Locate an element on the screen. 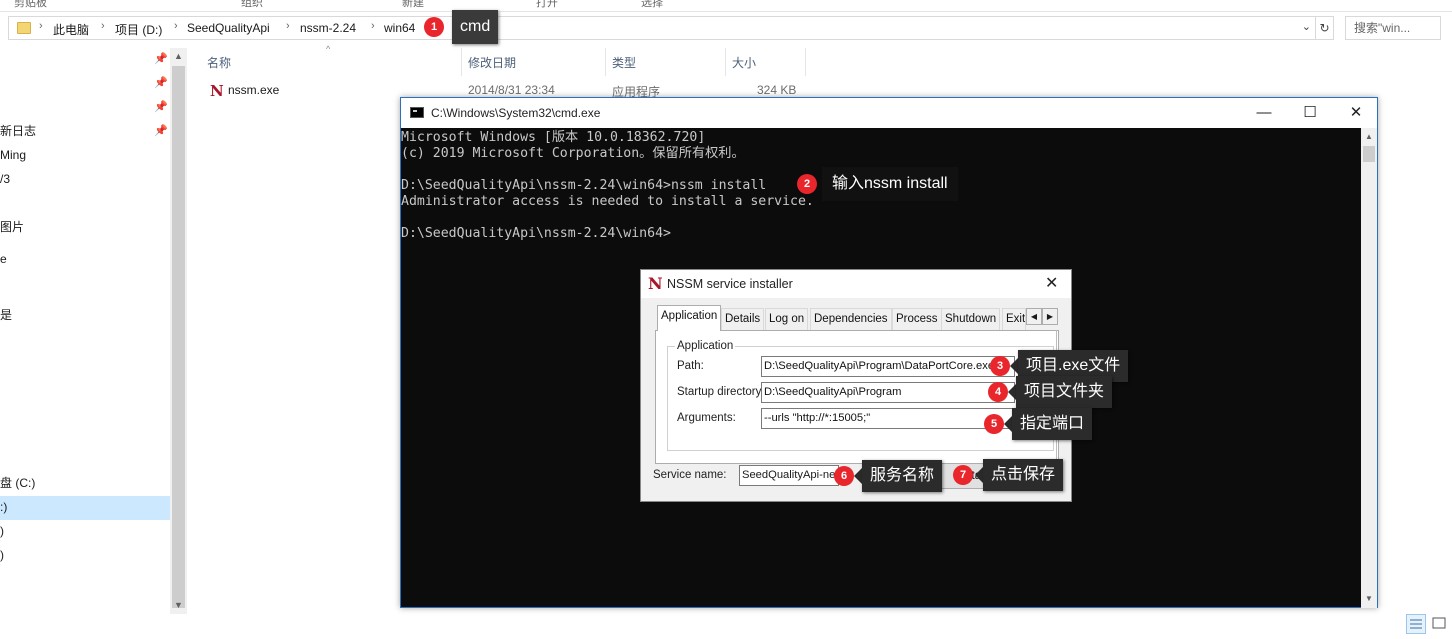 The image size is (1452, 639). annotation-badge-6: 6 is located at coordinates (844, 476).